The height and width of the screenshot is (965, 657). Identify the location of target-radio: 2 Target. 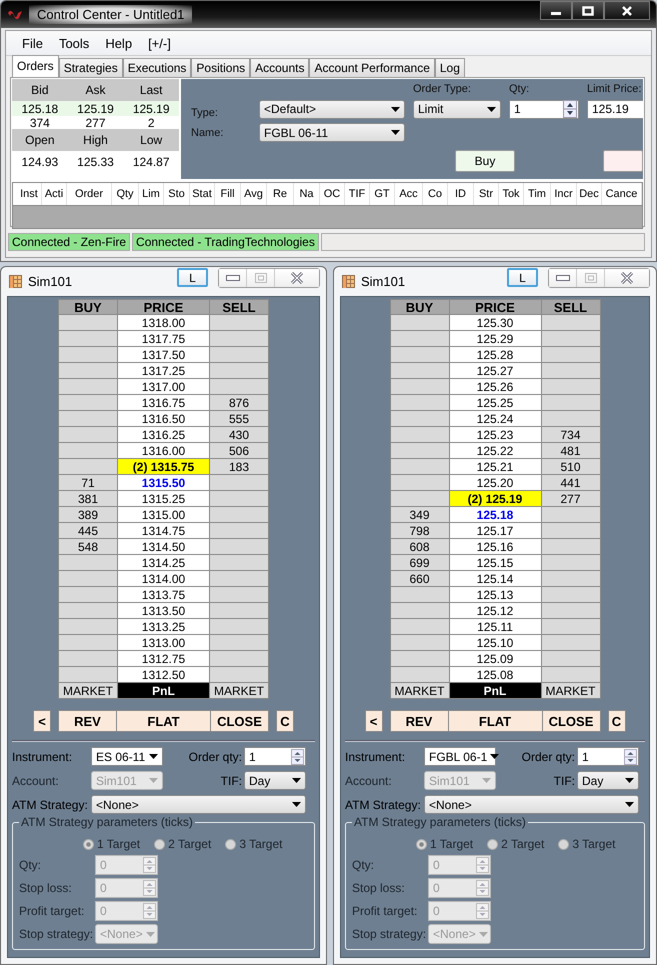
(183, 844).